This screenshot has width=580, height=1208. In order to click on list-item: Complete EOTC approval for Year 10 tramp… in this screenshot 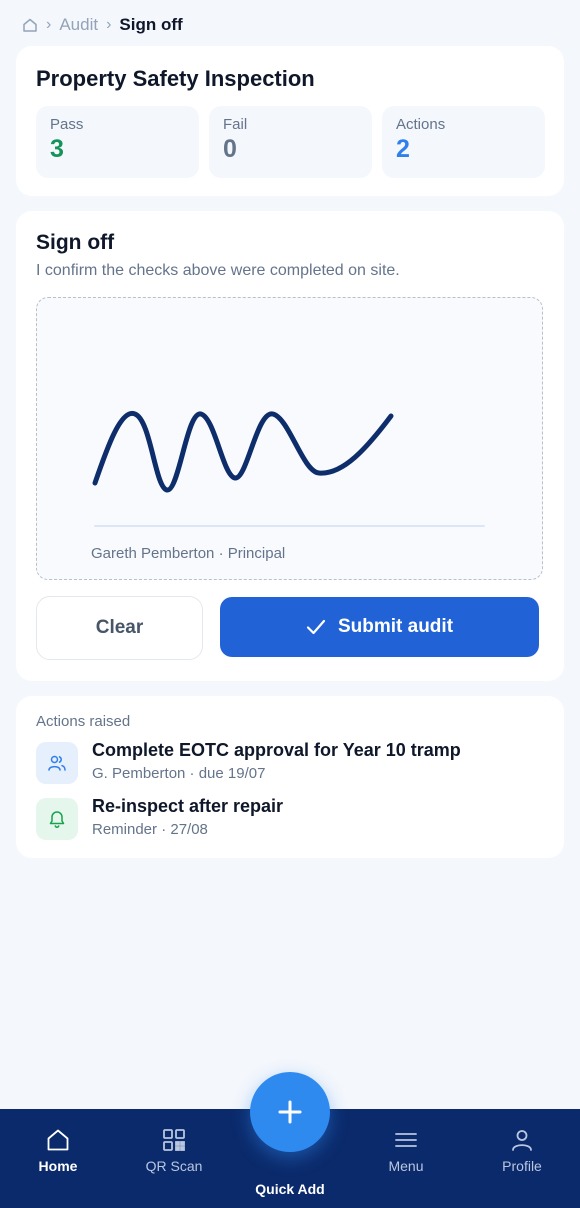, I will do `click(248, 762)`.